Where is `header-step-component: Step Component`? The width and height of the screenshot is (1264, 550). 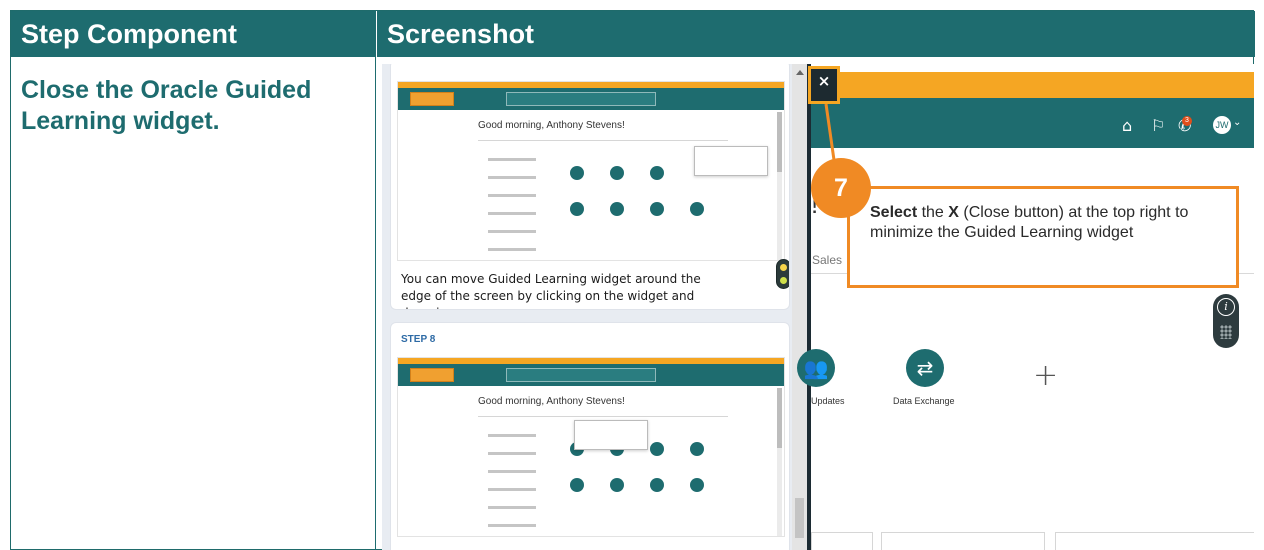 header-step-component: Step Component is located at coordinates (129, 34).